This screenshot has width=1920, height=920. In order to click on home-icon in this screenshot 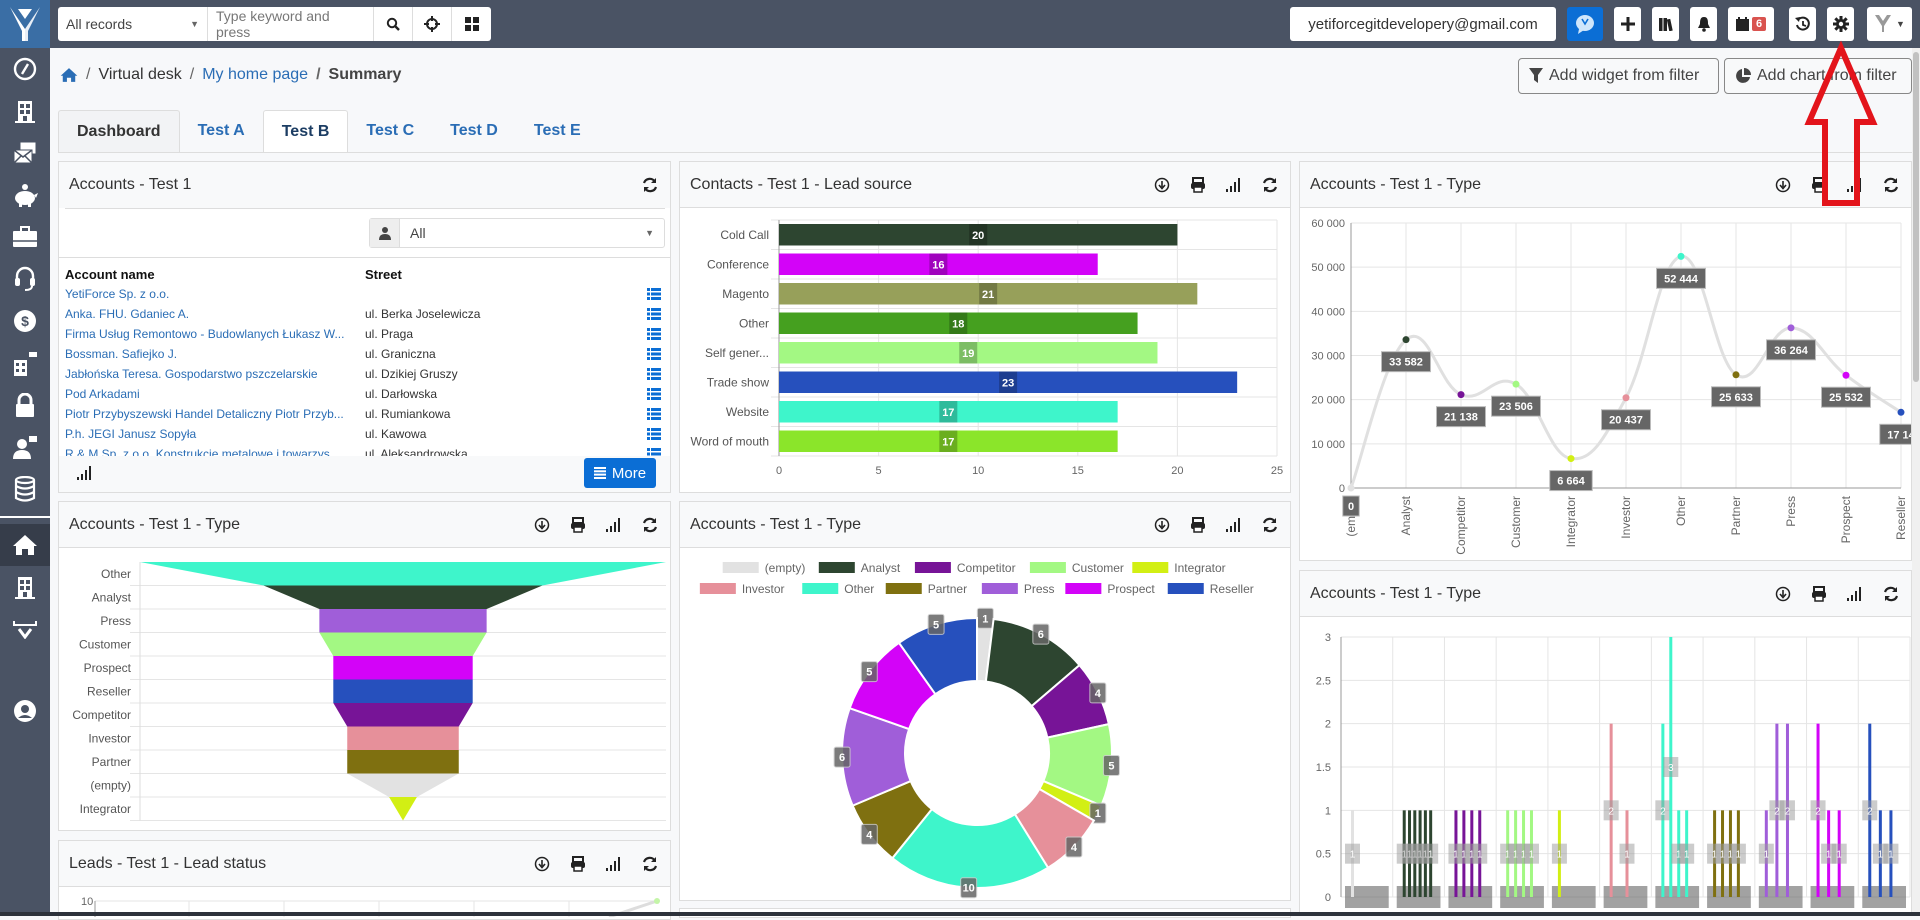, I will do `click(69, 75)`.